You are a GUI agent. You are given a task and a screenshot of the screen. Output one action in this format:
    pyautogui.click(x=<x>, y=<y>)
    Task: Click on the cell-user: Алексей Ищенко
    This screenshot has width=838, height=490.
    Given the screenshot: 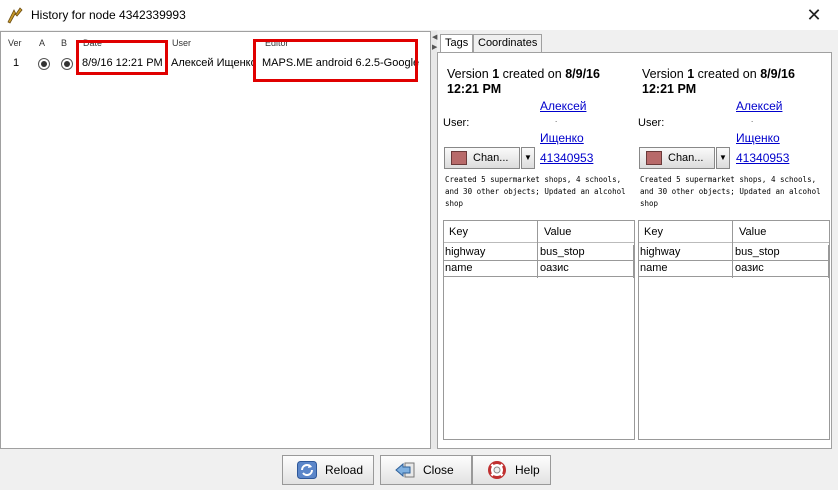 What is the action you would take?
    pyautogui.click(x=213, y=63)
    